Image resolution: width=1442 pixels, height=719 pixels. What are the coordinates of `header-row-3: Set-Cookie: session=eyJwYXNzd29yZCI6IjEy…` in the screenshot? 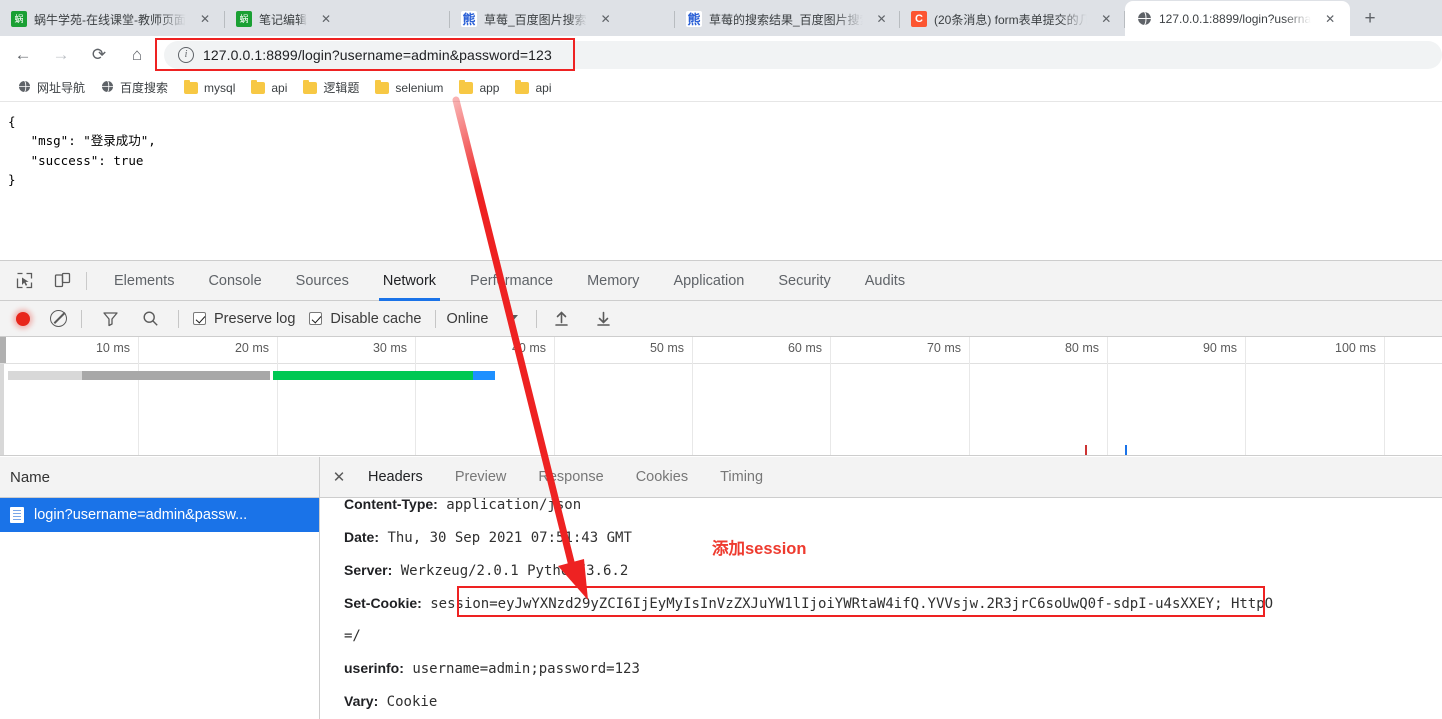 It's located at (893, 603).